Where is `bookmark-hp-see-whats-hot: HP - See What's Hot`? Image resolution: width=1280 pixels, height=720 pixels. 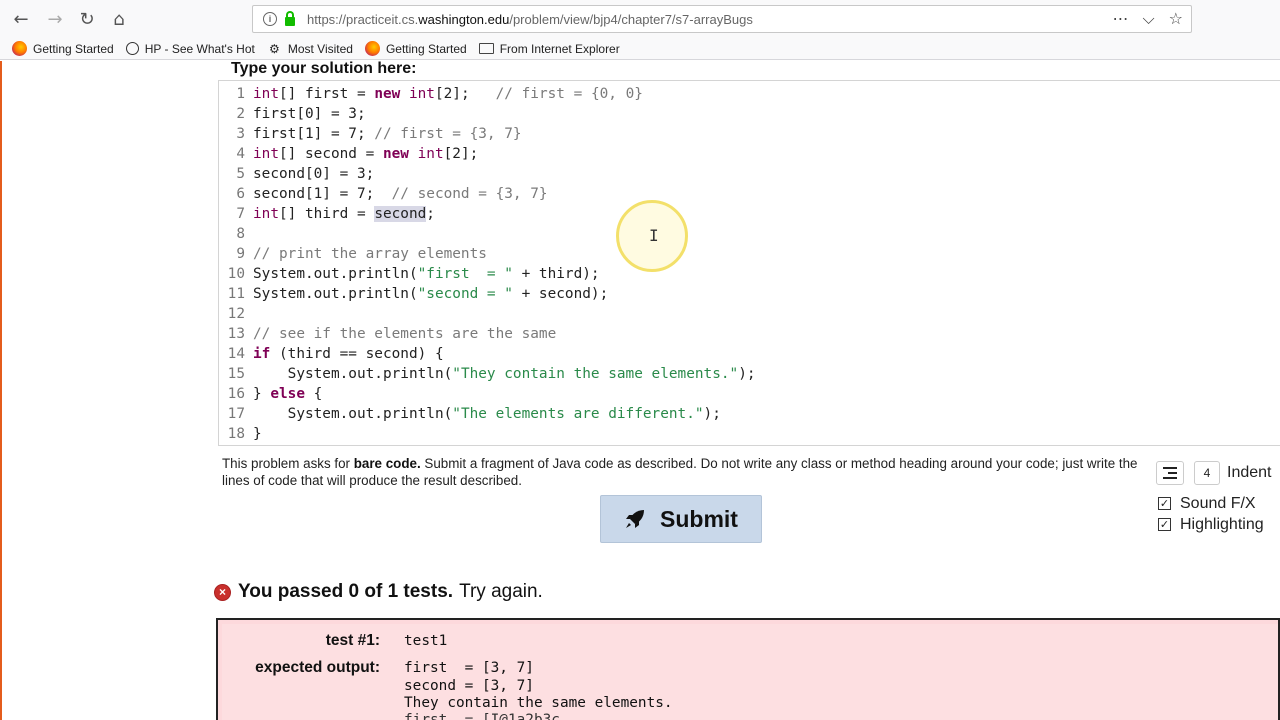 bookmark-hp-see-whats-hot: HP - See What's Hot is located at coordinates (190, 48).